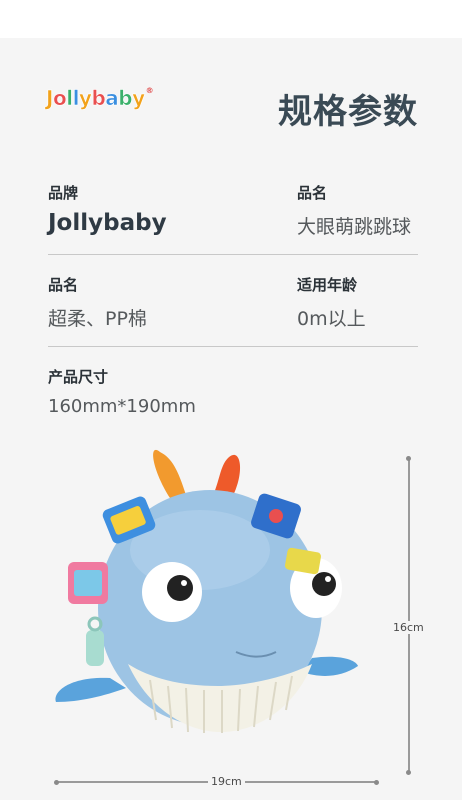 The height and width of the screenshot is (800, 462). I want to click on left-fin, so click(90, 689).